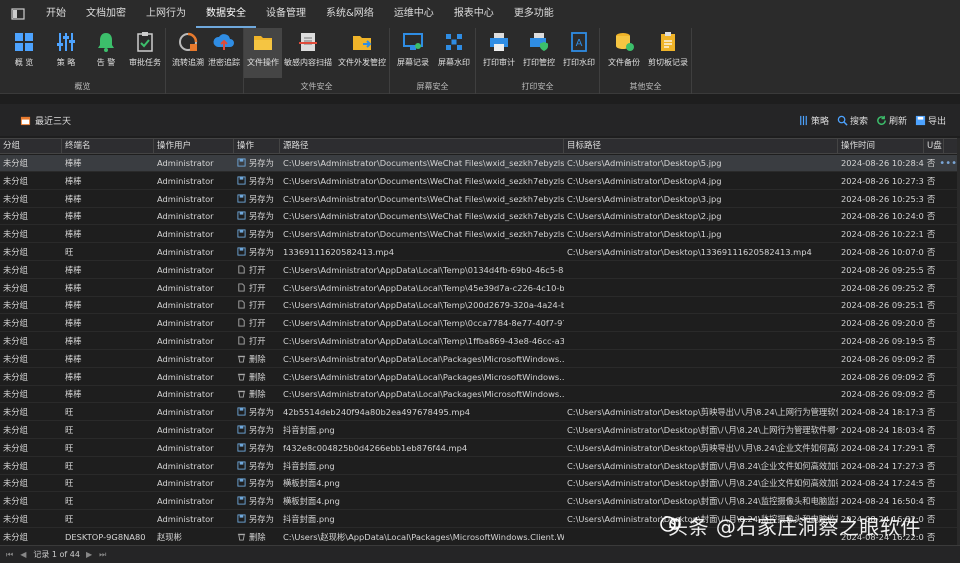 The image size is (960, 563). Describe the element at coordinates (103, 555) in the screenshot. I see `last-page-icon: ⏭` at that location.